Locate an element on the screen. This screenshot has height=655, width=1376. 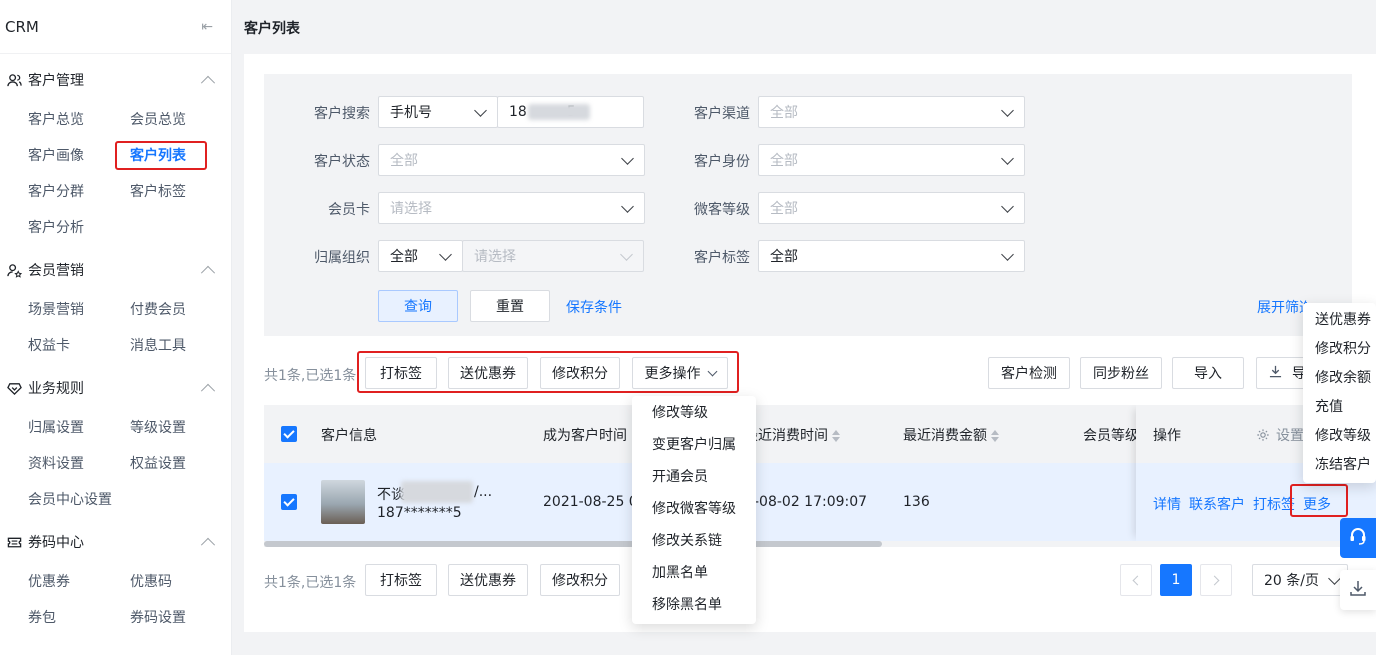
prev-page-button is located at coordinates (1136, 580).